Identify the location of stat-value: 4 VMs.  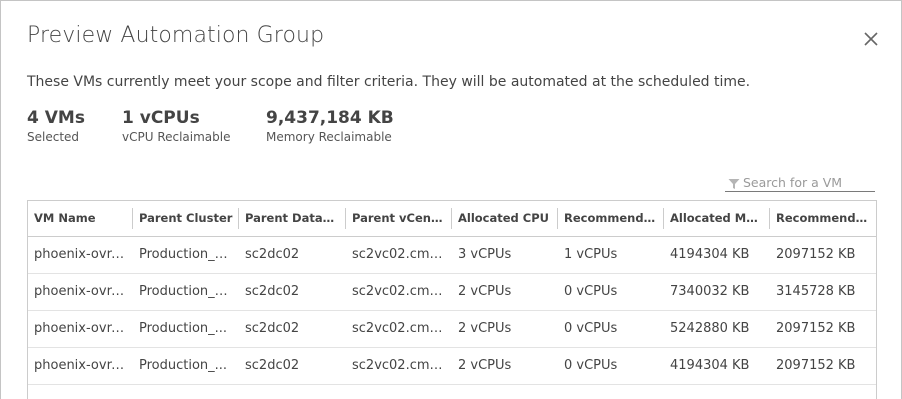
(56, 118).